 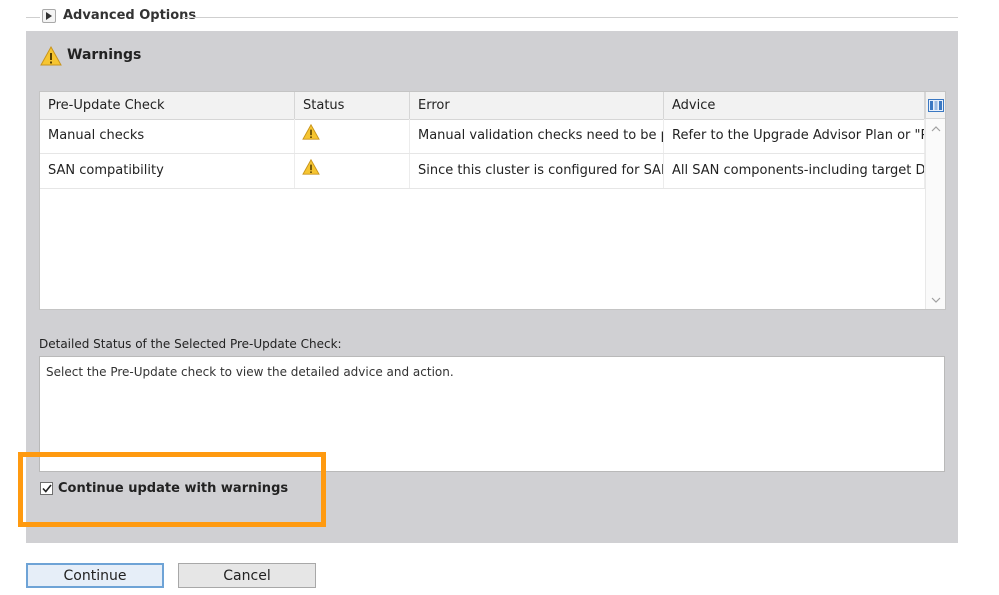 What do you see at coordinates (794, 105) in the screenshot?
I see `column-header-advice: Advice` at bounding box center [794, 105].